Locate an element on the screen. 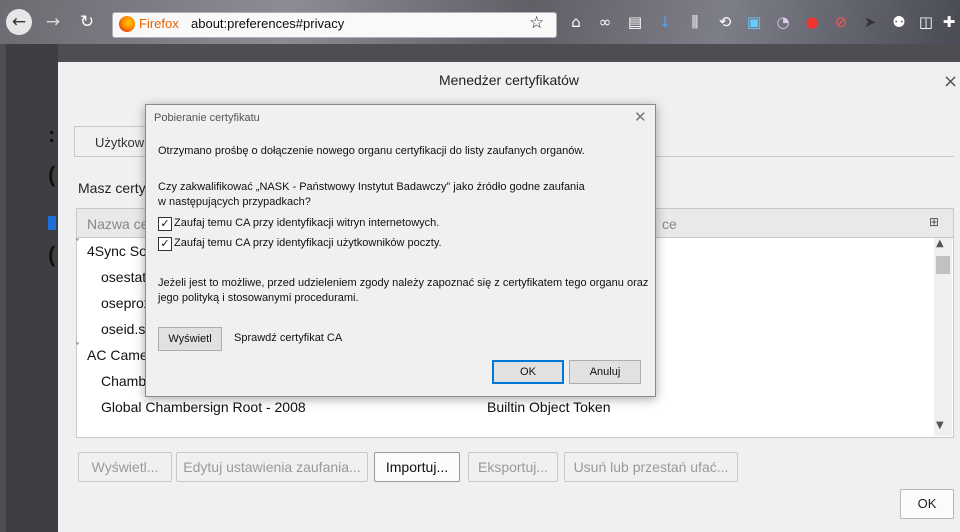  blocker-icon: ⊘ is located at coordinates (841, 22).